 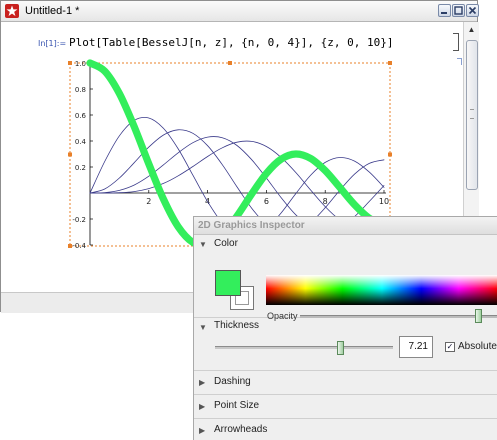 I want to click on minimize-button, so click(x=444, y=10).